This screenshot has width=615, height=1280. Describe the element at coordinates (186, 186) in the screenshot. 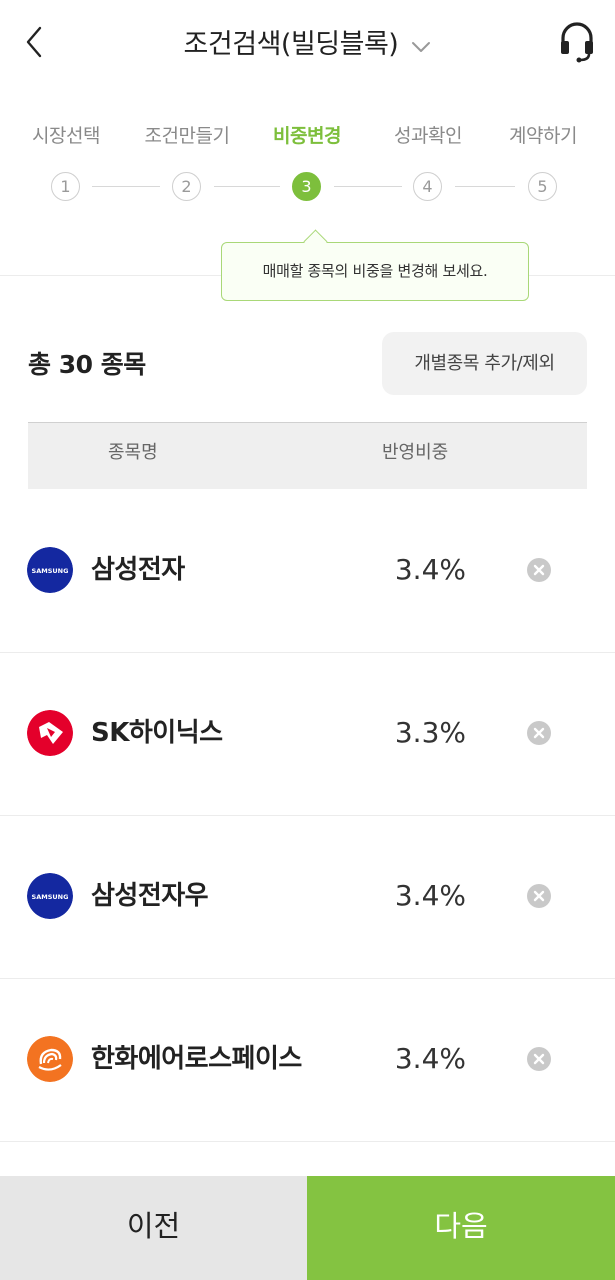

I see `step-number: 2` at that location.